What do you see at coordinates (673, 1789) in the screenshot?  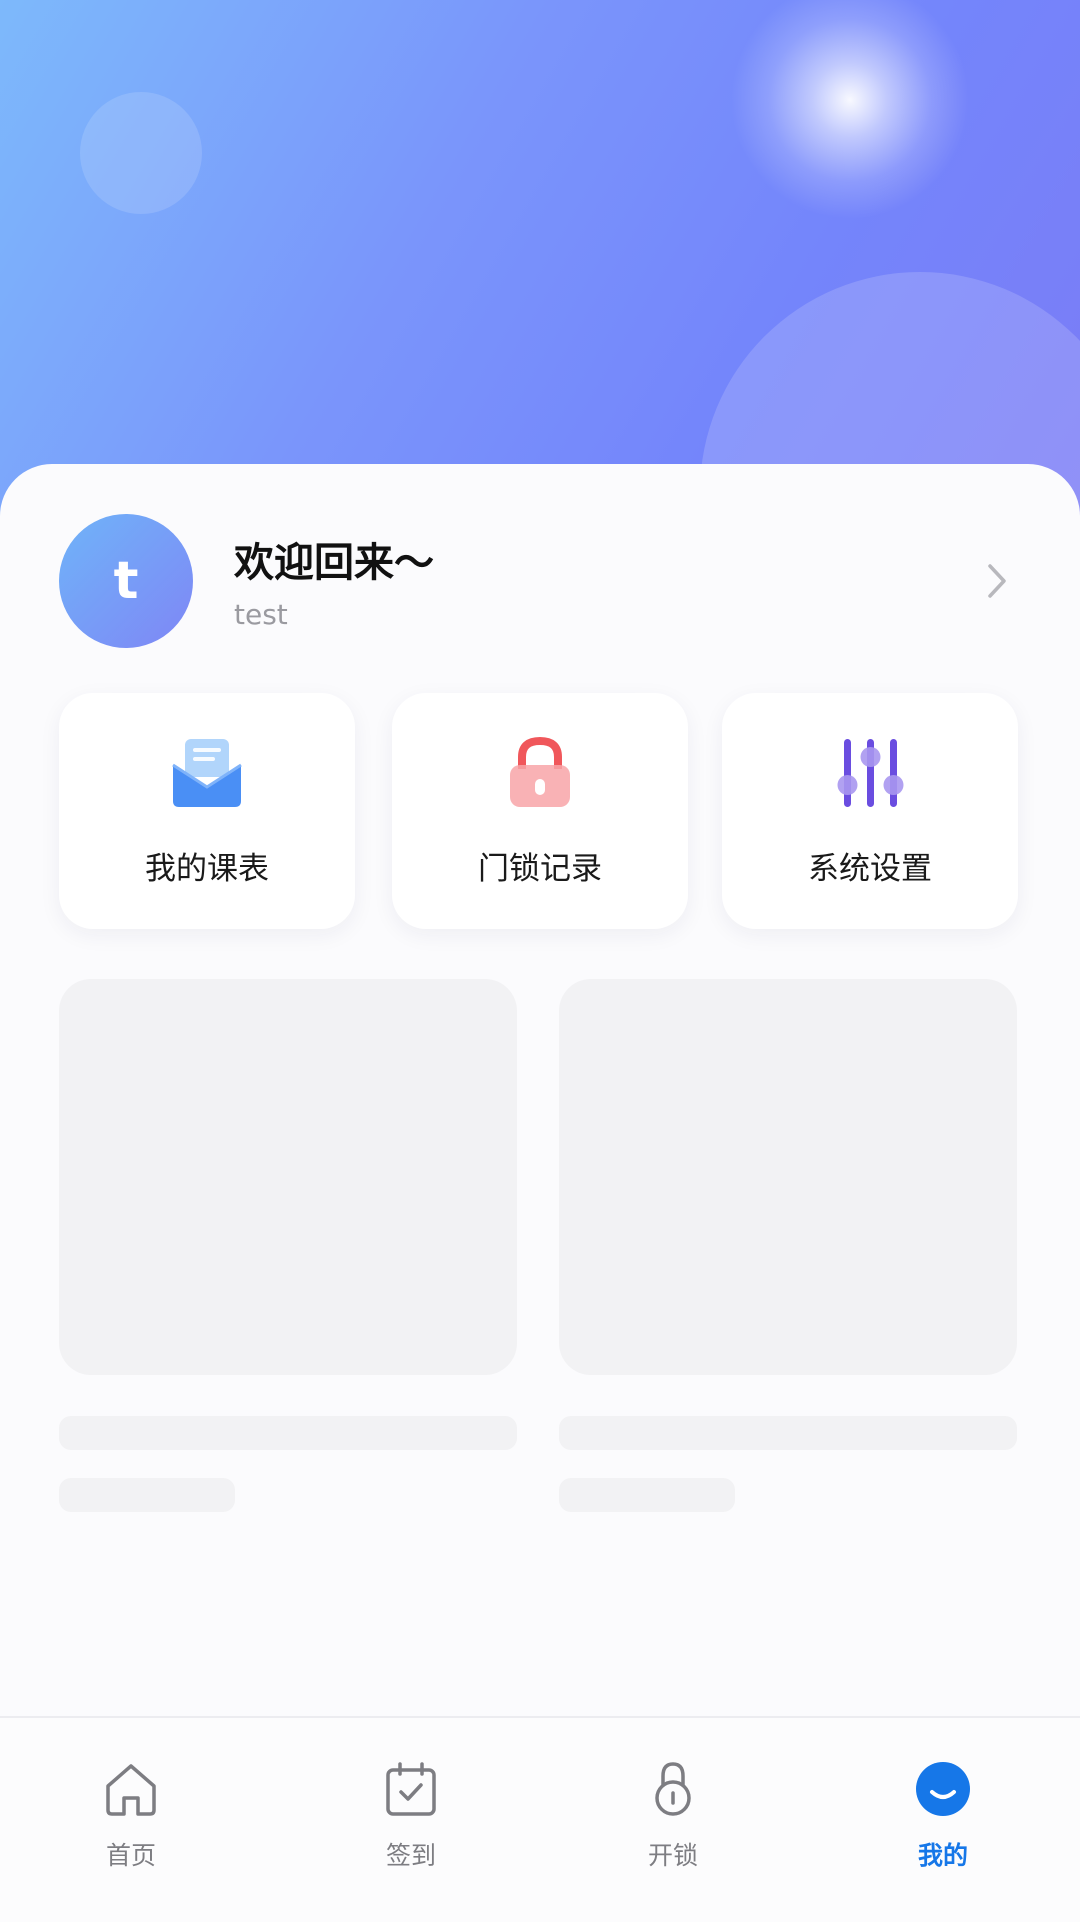 I see `lock-icon` at bounding box center [673, 1789].